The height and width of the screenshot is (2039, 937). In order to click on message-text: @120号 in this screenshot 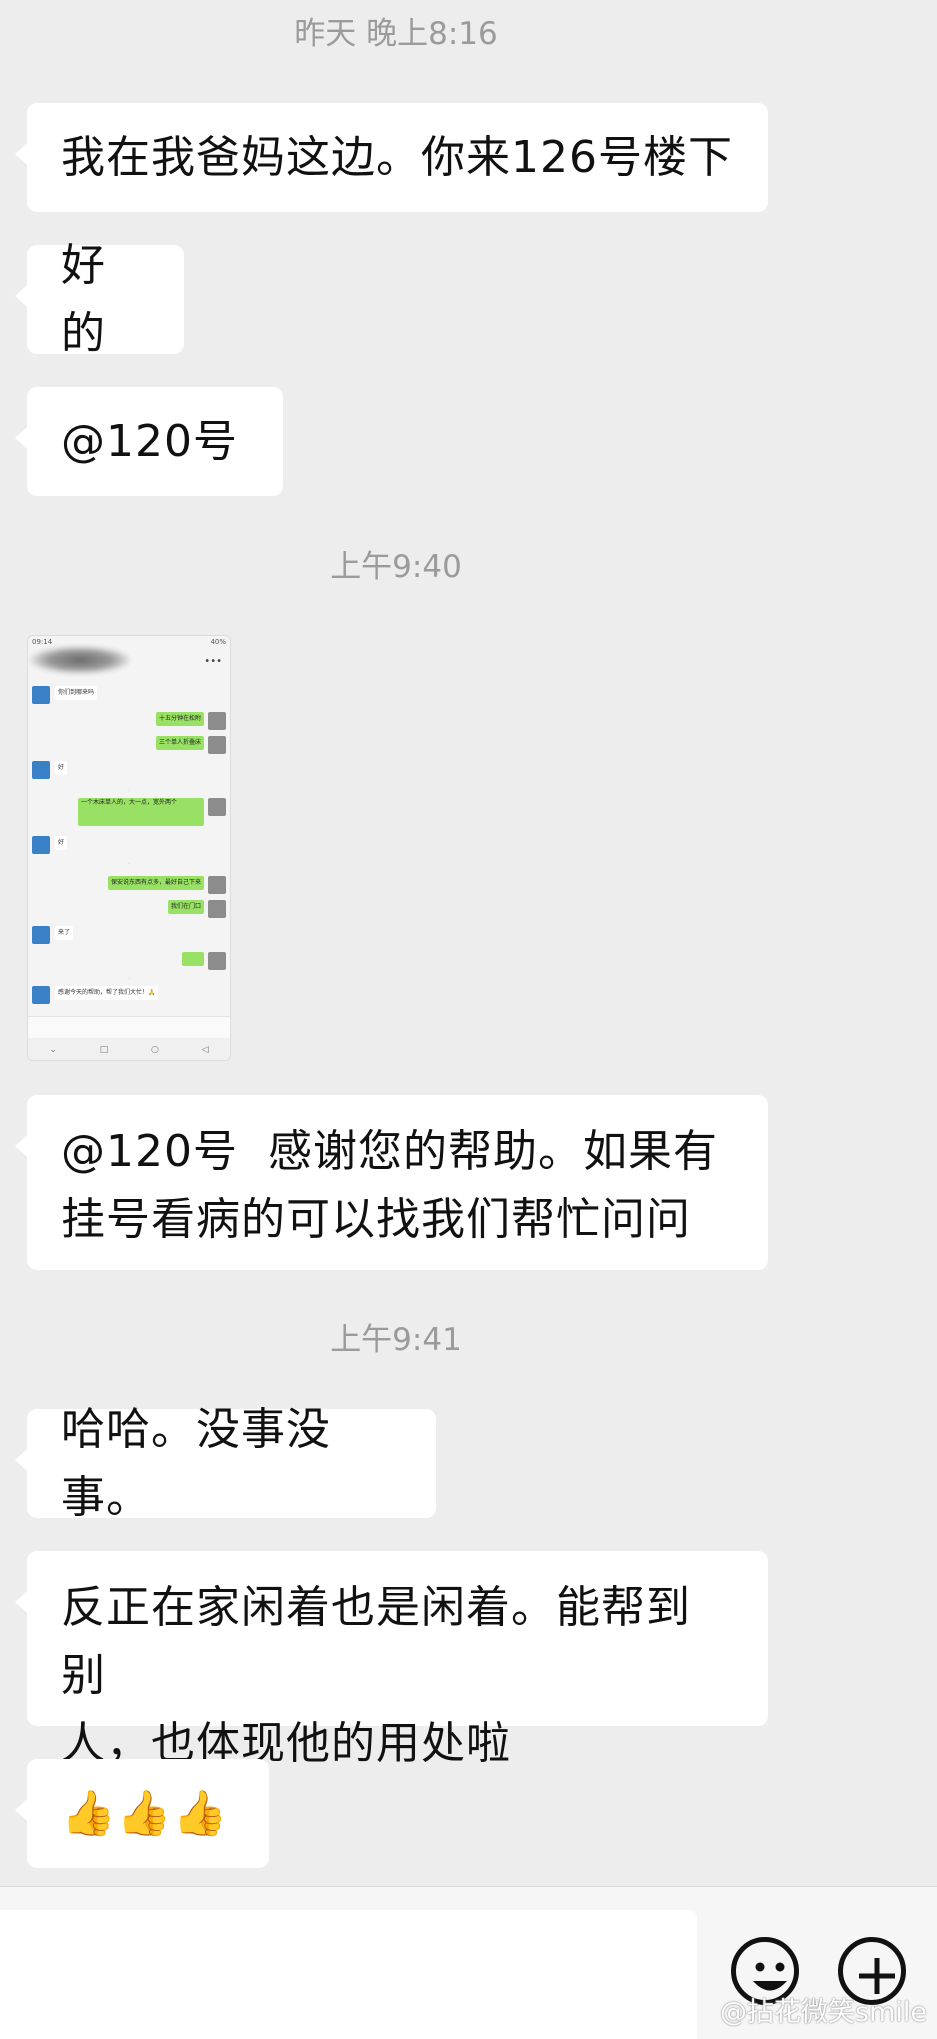, I will do `click(149, 441)`.